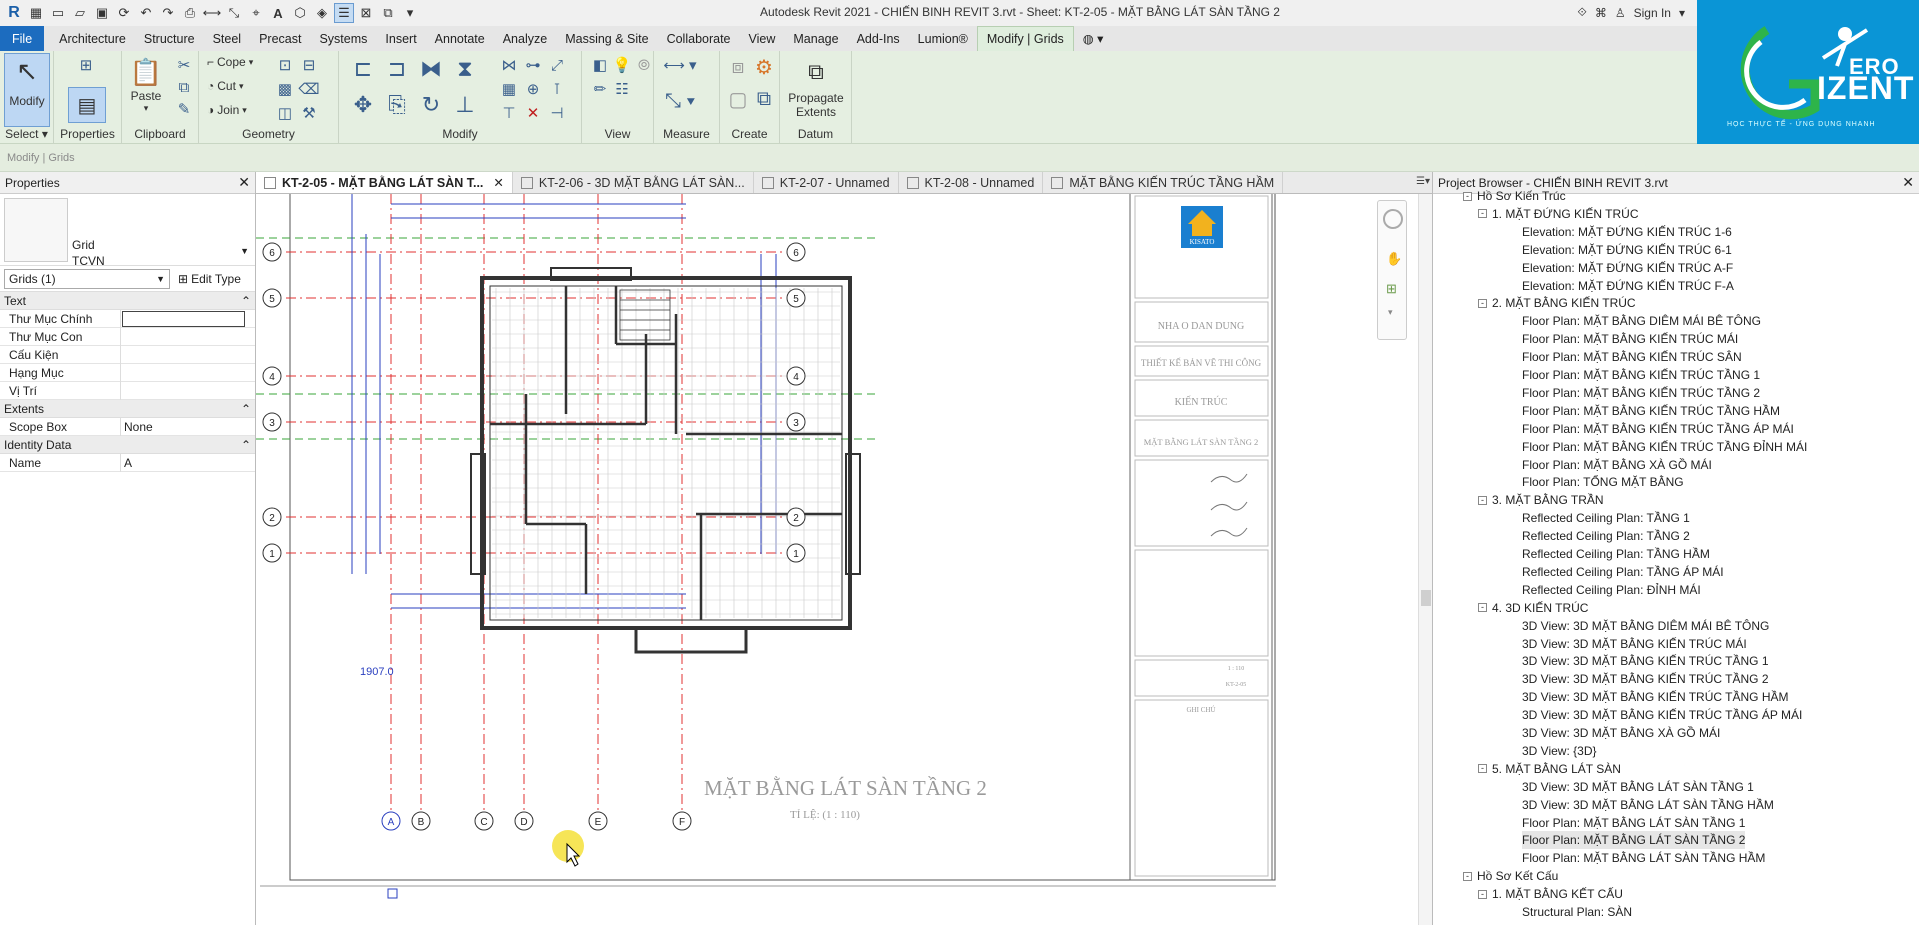 The image size is (1919, 925). Describe the element at coordinates (1577, 912) in the screenshot. I see `tree-item: Structural Plan: SÀN` at that location.